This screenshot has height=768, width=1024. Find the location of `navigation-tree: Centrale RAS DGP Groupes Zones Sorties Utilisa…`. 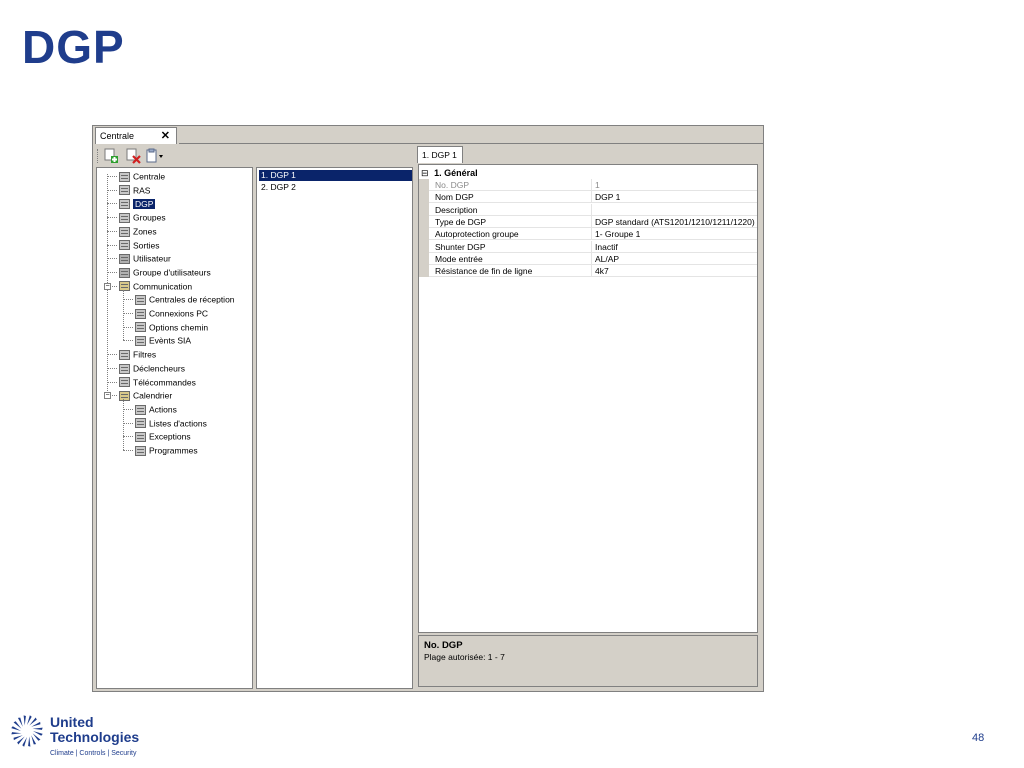

navigation-tree: Centrale RAS DGP Groupes Zones Sorties Utilisa… is located at coordinates (174, 428).